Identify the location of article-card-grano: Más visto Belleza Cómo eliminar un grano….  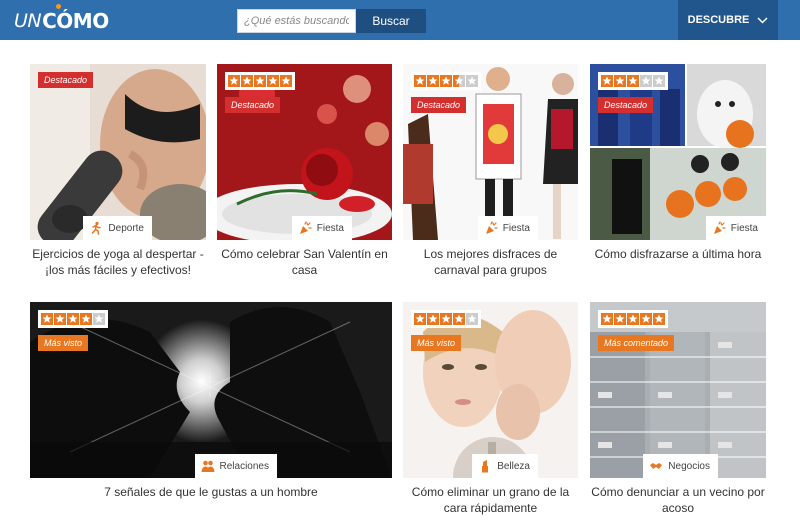
(490, 409).